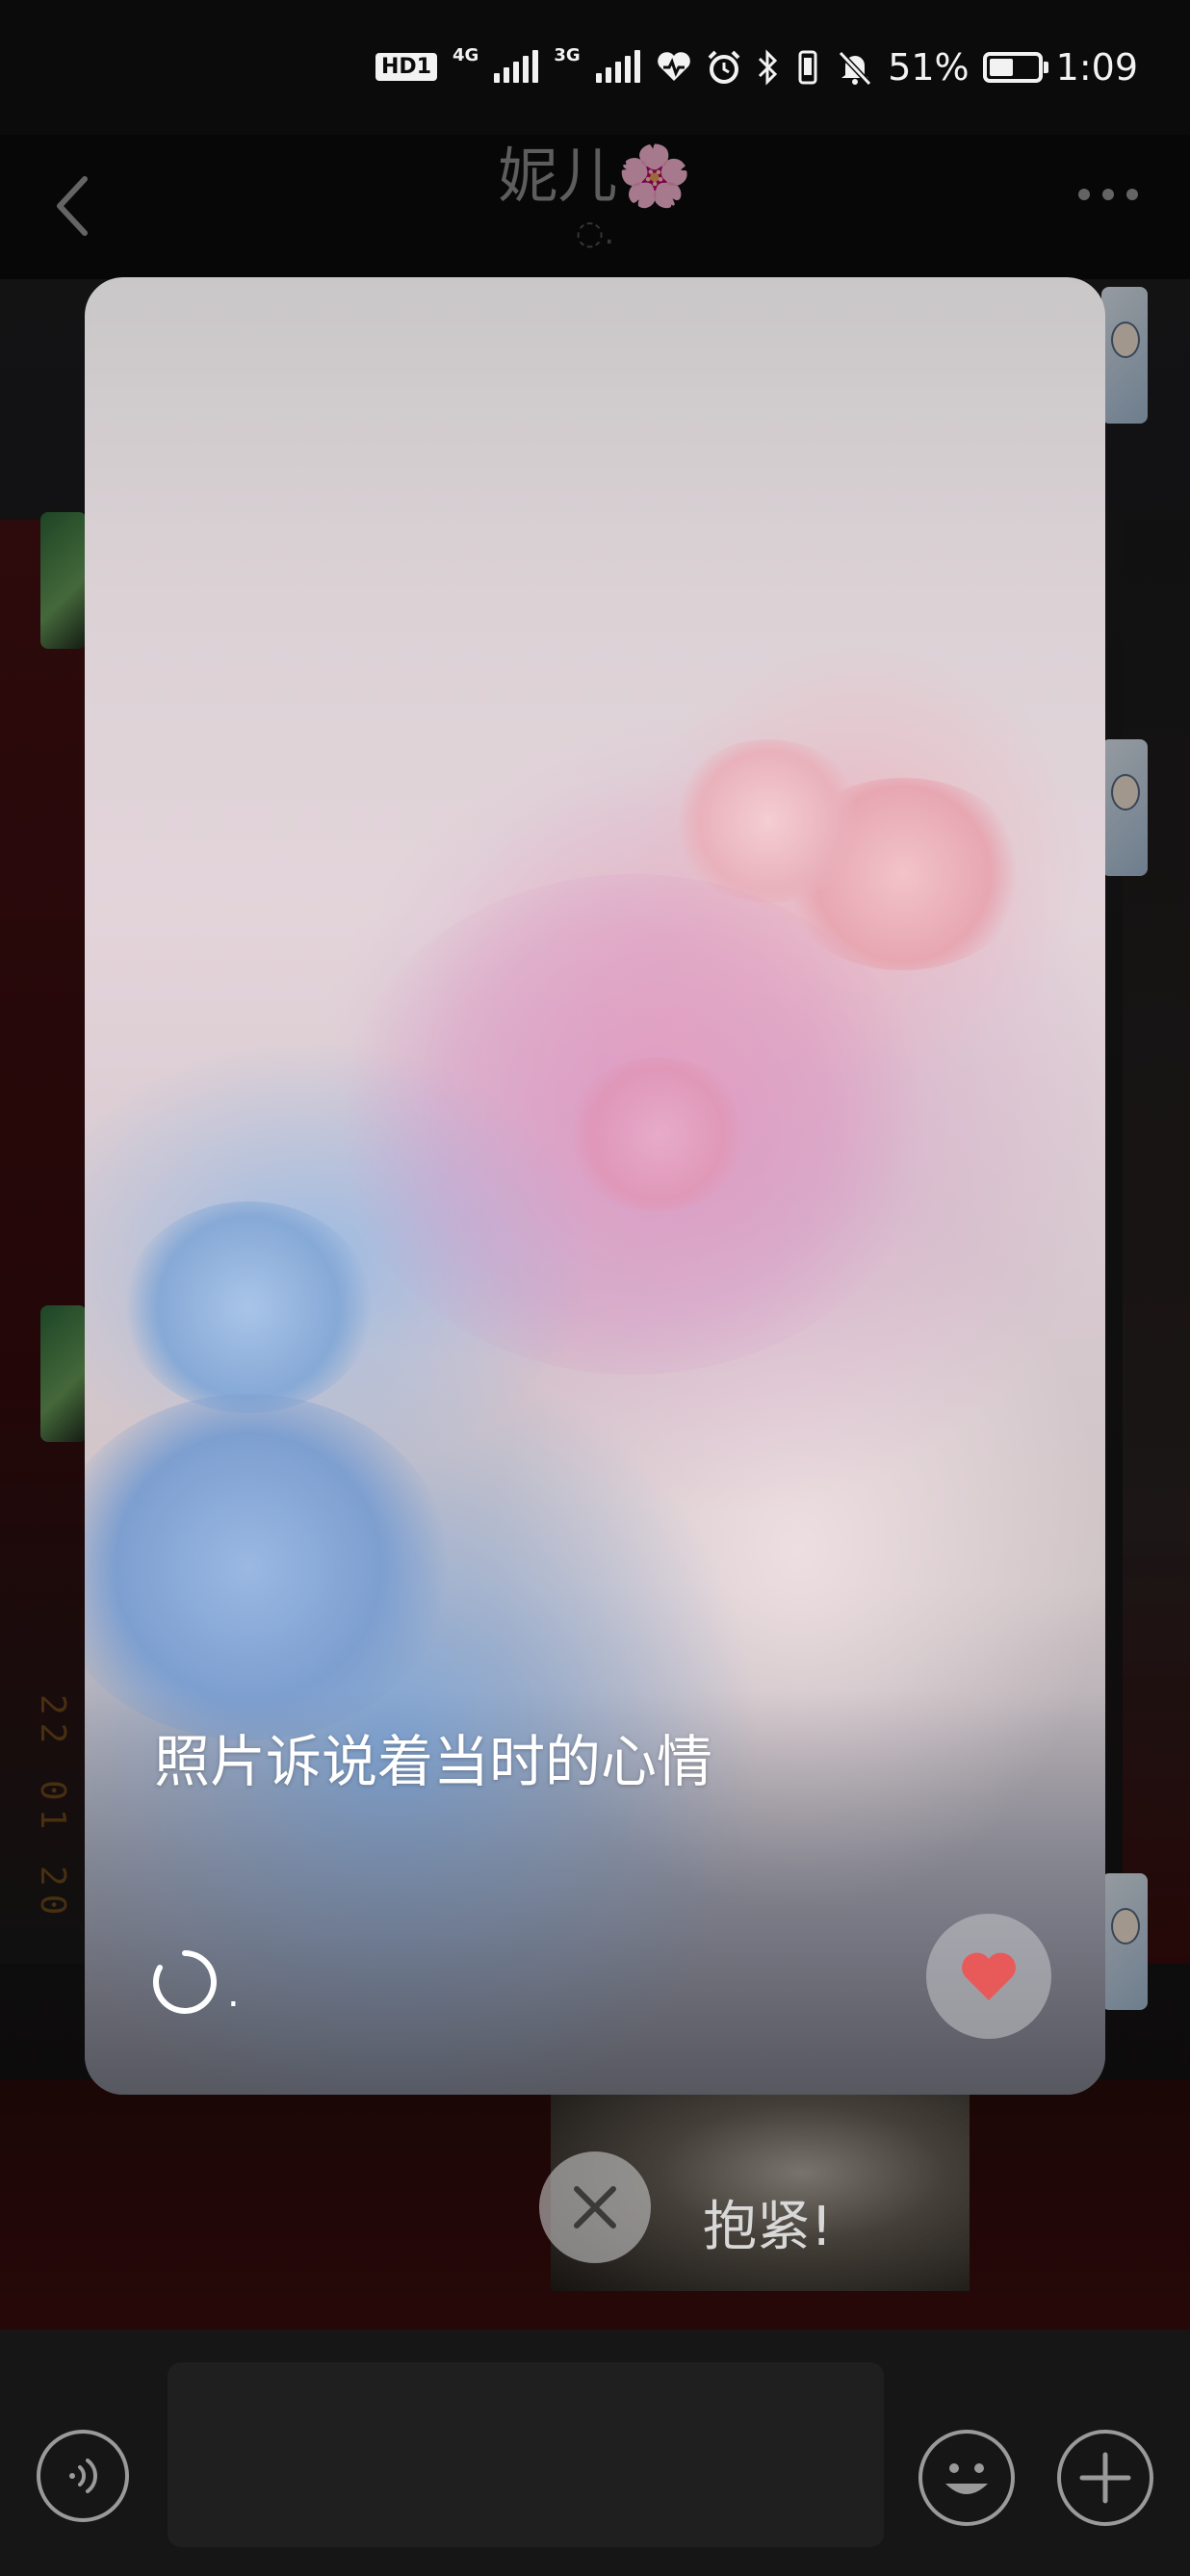 This screenshot has width=1190, height=2576. What do you see at coordinates (1001, 67) in the screenshot?
I see `battery-level-fill` at bounding box center [1001, 67].